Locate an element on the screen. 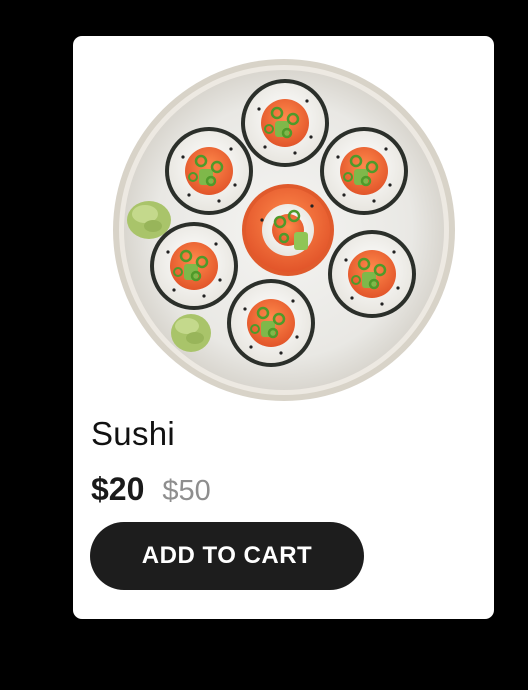 This screenshot has width=528, height=690. product-title: Sushi is located at coordinates (133, 433).